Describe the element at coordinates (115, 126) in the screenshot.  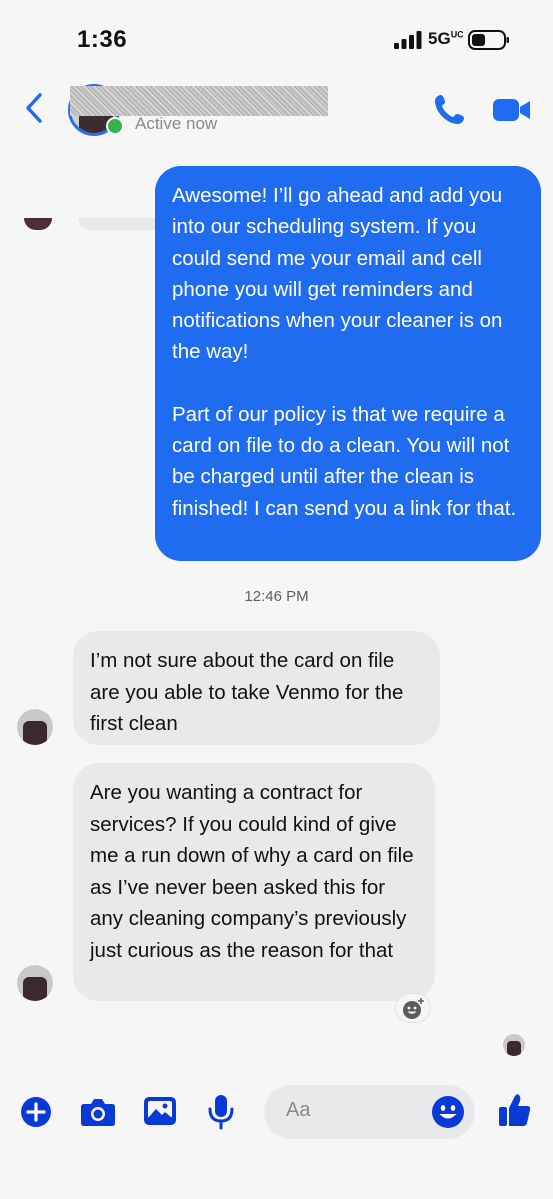
I see `online-status-dot` at that location.